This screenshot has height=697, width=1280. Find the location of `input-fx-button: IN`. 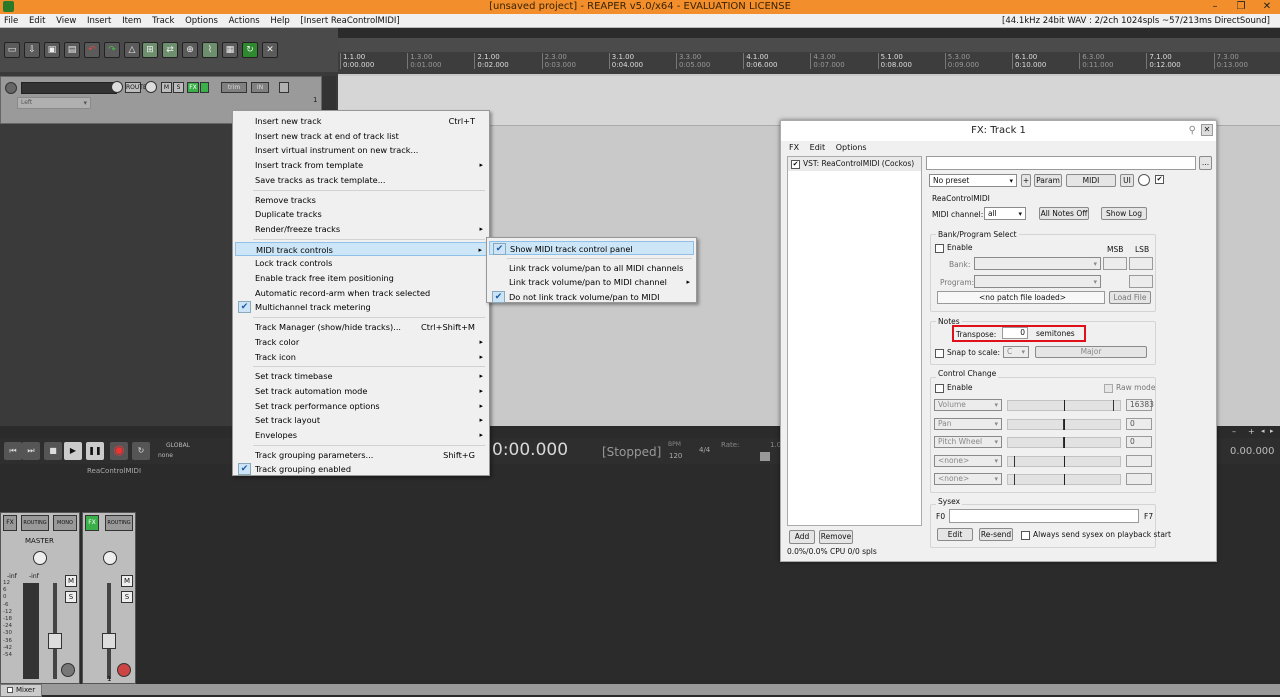

input-fx-button: IN is located at coordinates (260, 87).